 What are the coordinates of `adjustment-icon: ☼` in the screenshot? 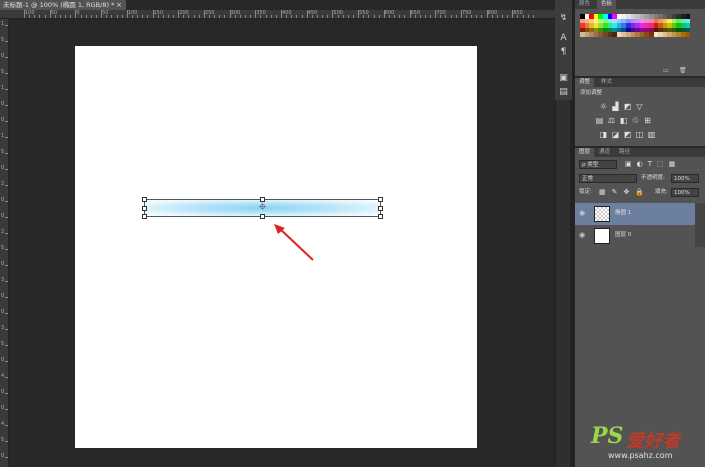 It's located at (603, 106).